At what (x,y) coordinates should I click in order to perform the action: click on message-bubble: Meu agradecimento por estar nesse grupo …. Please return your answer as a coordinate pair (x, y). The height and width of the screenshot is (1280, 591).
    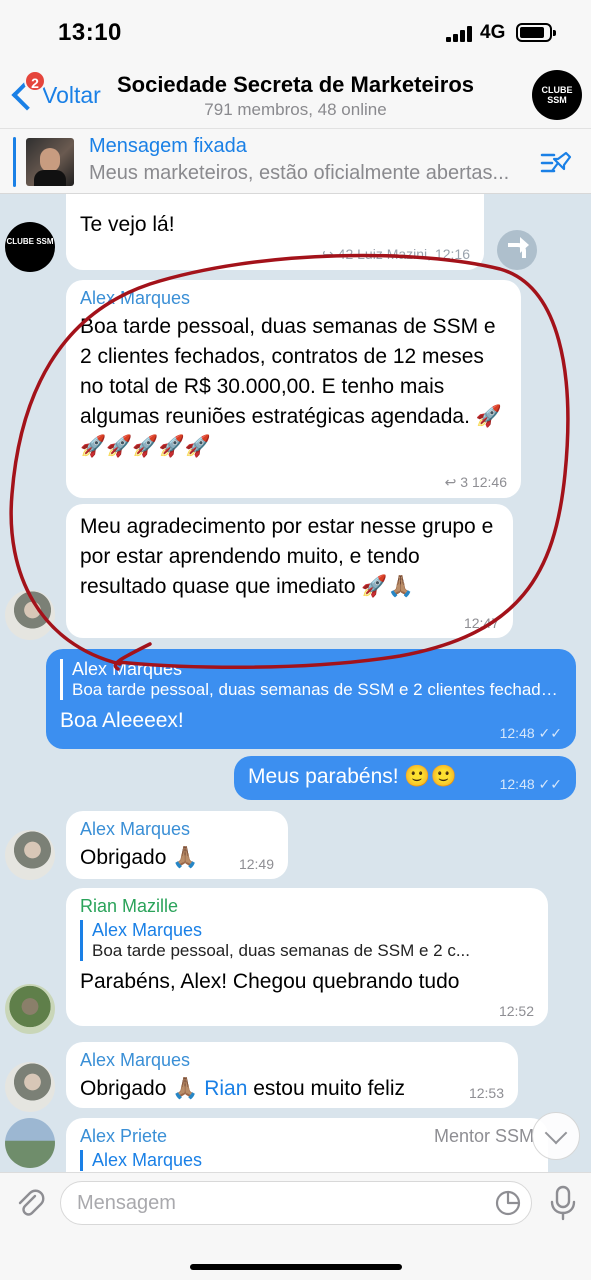
    Looking at the image, I should click on (289, 571).